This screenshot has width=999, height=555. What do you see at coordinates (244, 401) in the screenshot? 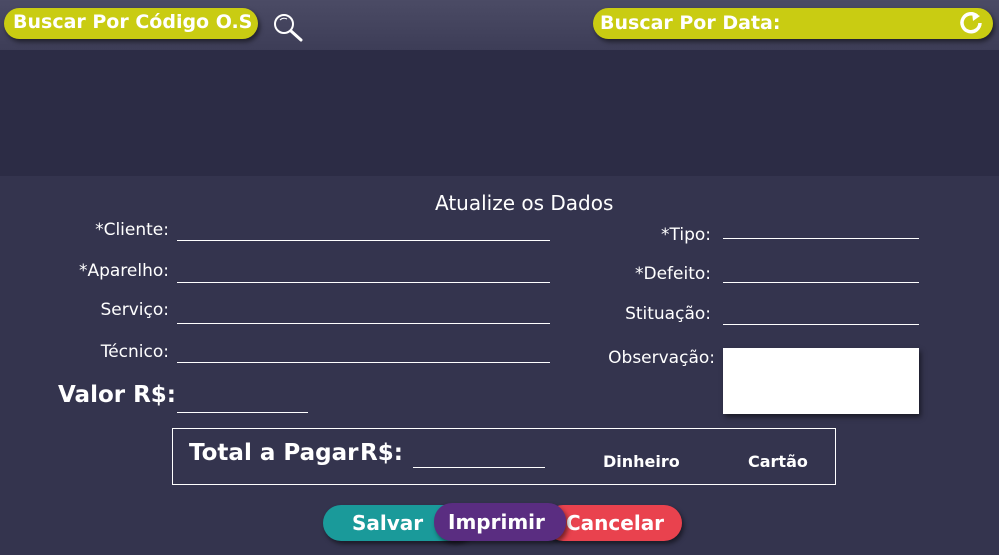
I see `valor-field` at bounding box center [244, 401].